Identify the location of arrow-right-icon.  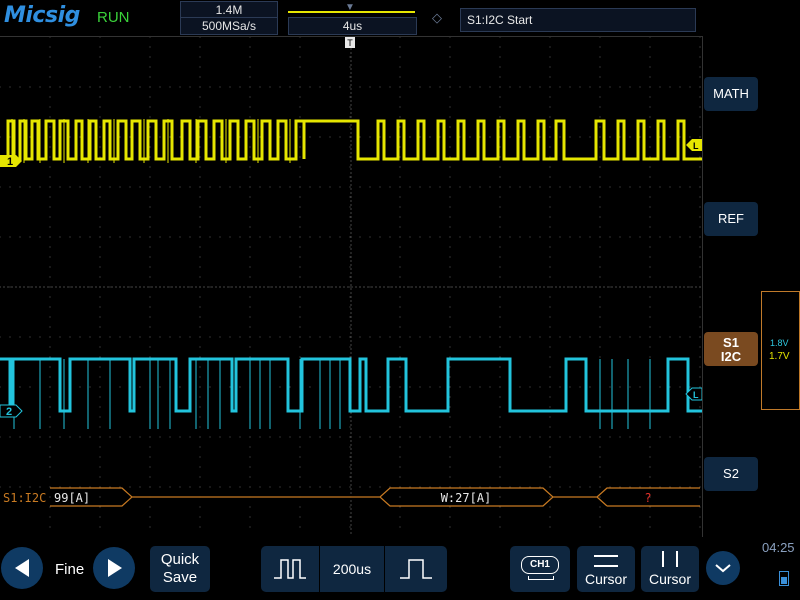
(115, 568).